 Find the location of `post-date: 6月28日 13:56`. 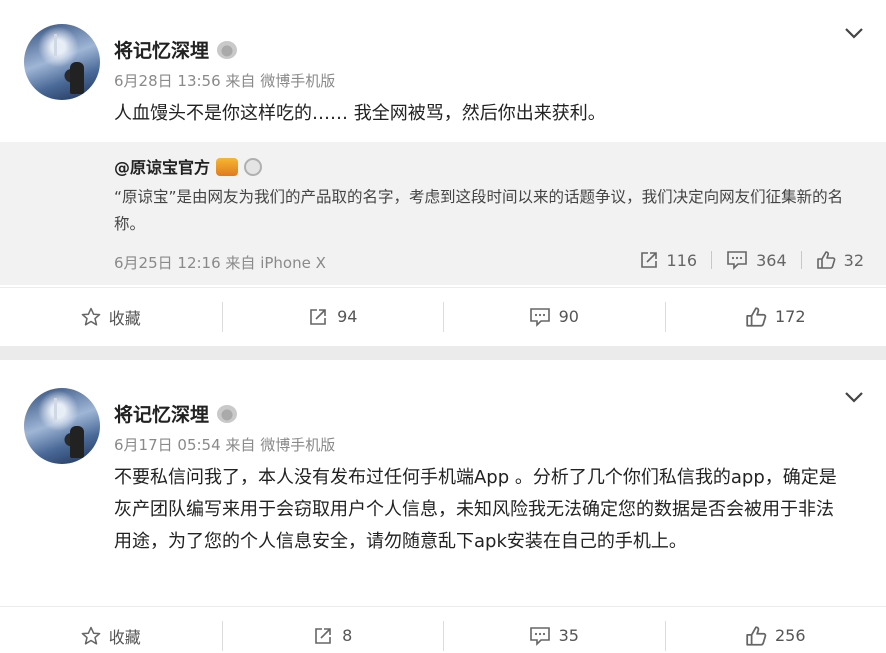

post-date: 6月28日 13:56 is located at coordinates (167, 81).